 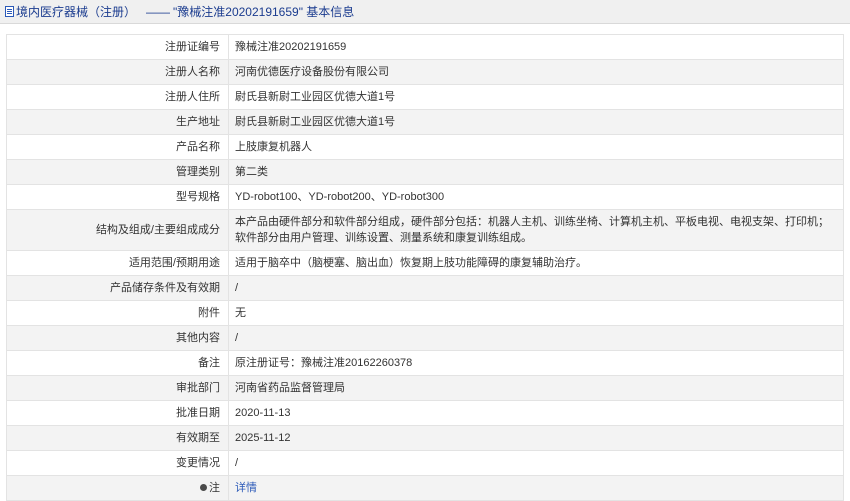 What do you see at coordinates (536, 72) in the screenshot?
I see `row-value: 河南优德医疗设备股份有限公司` at bounding box center [536, 72].